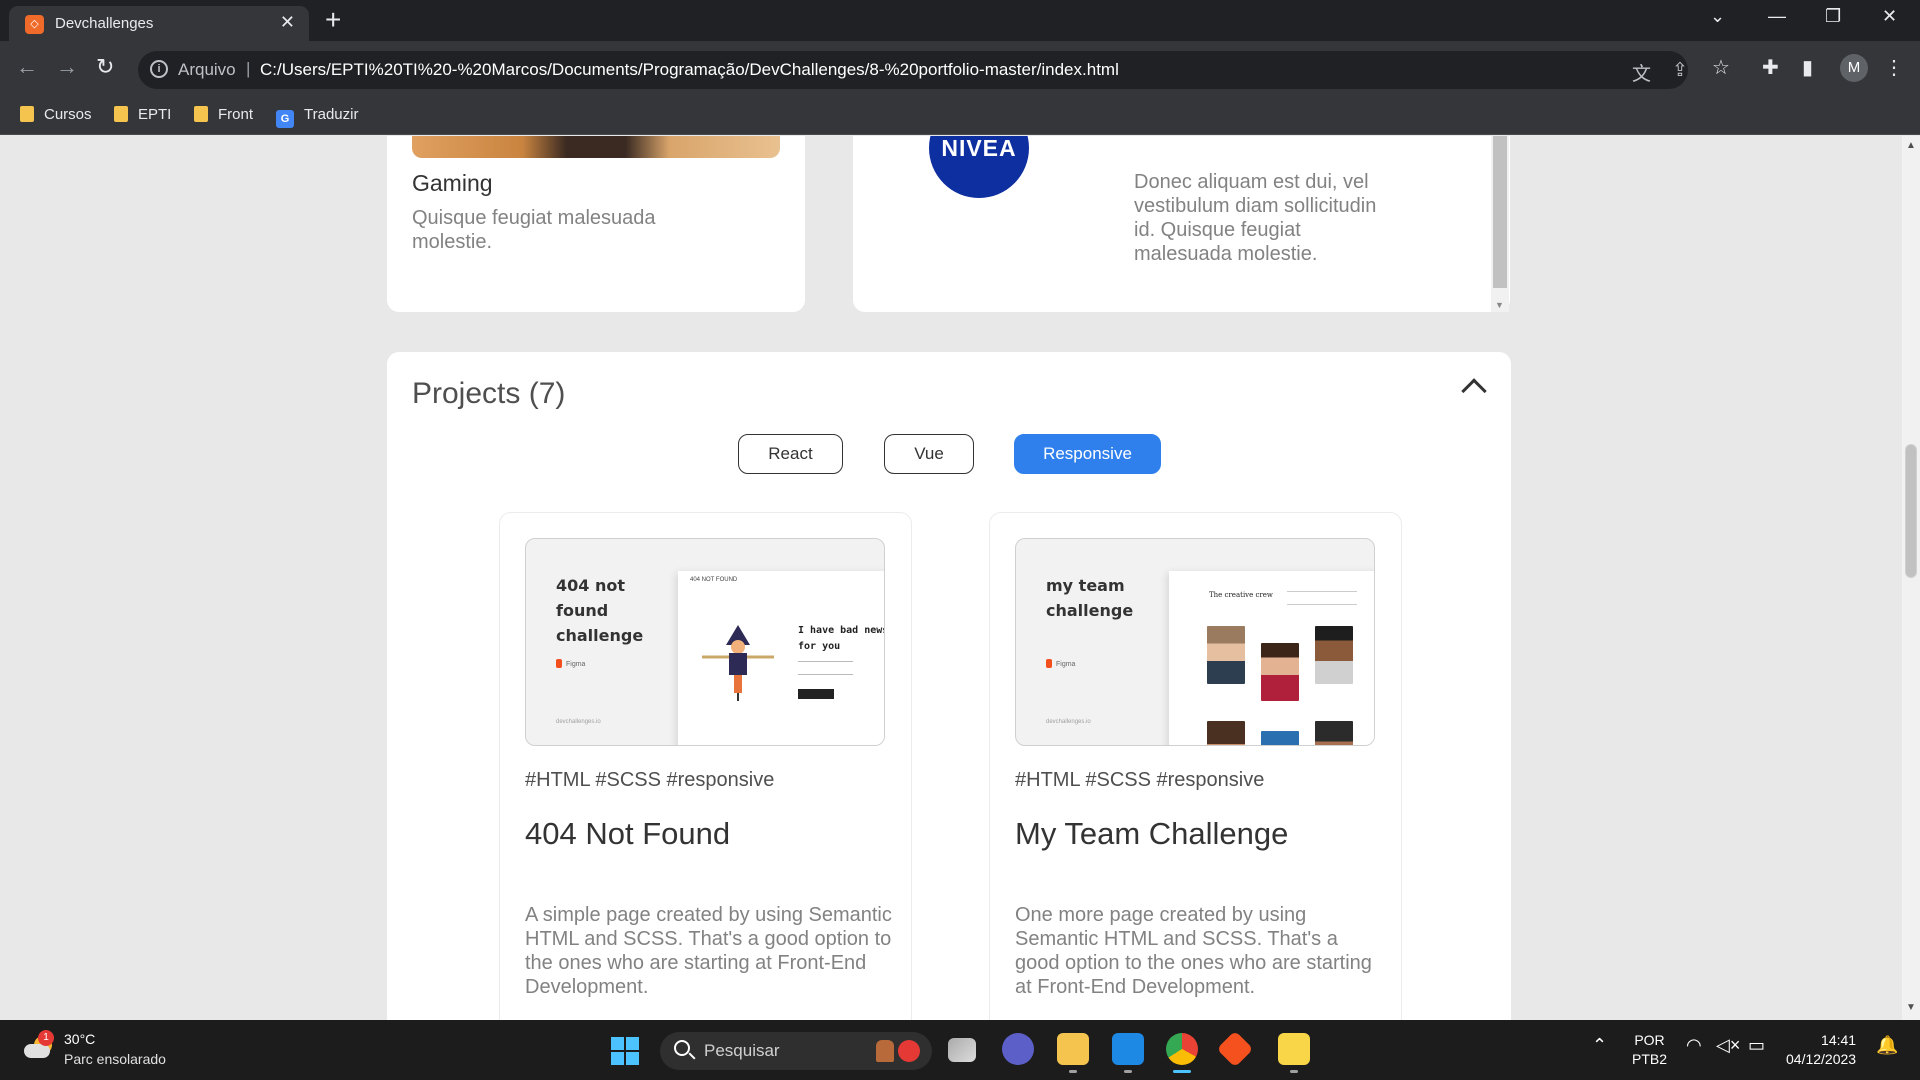 The image size is (1920, 1080). What do you see at coordinates (534, 230) in the screenshot?
I see `hobby-description: Quisque feugiat malesuada molestie.` at bounding box center [534, 230].